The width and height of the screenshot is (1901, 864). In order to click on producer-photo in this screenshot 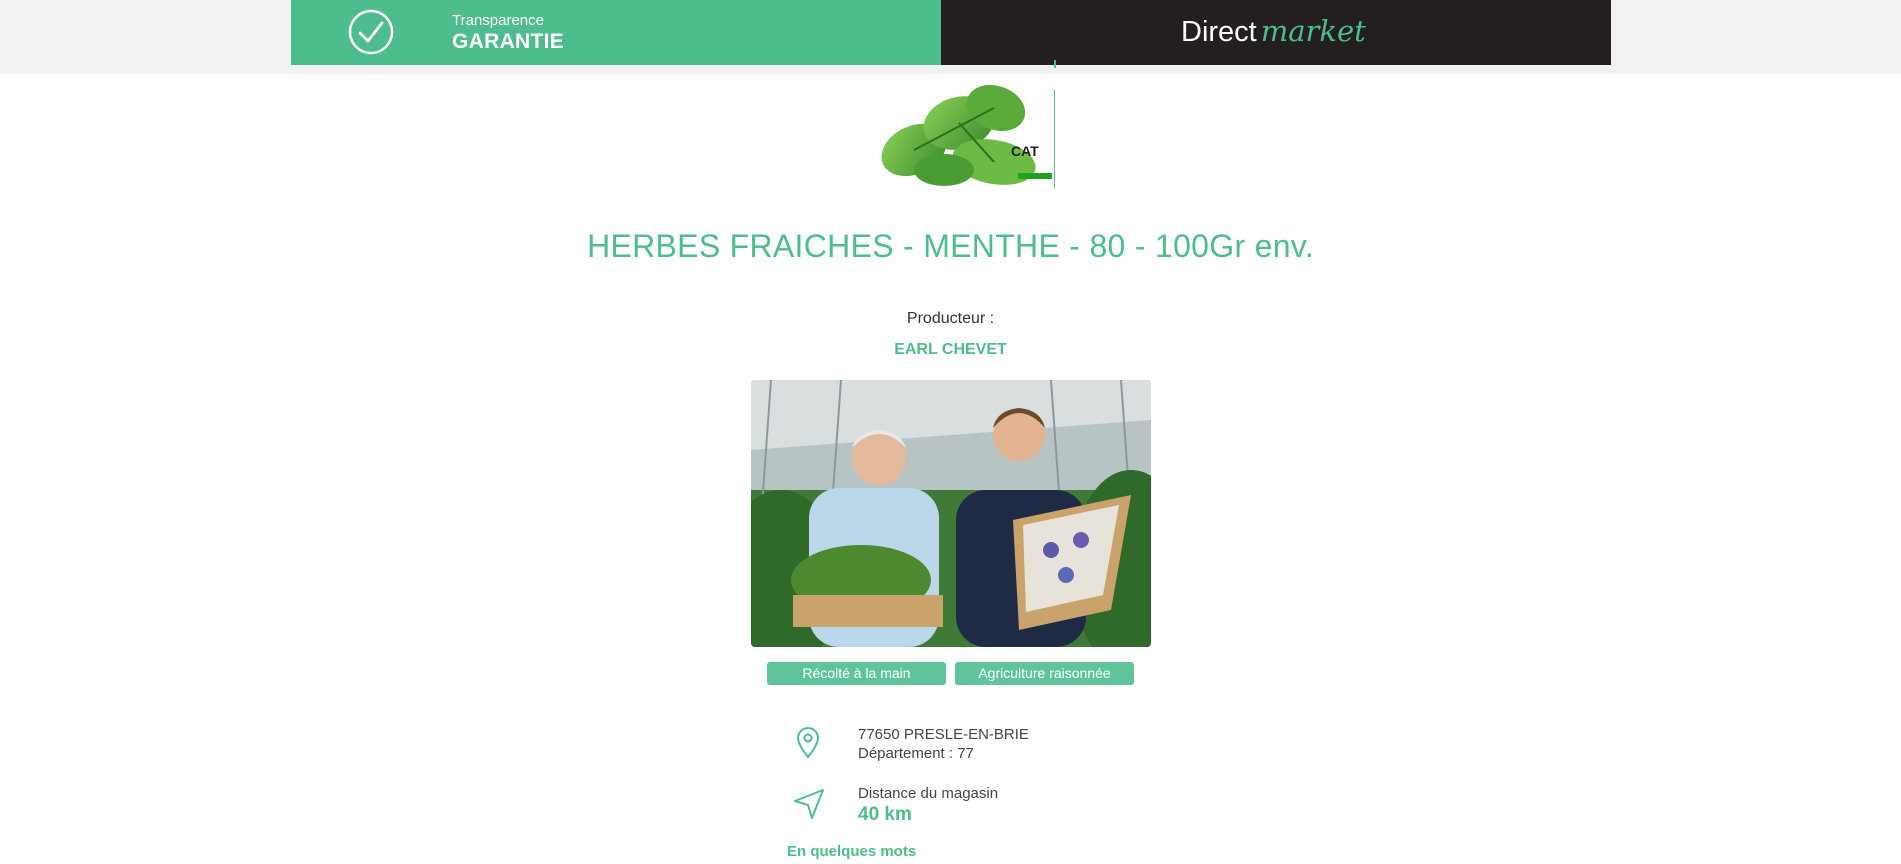, I will do `click(951, 513)`.